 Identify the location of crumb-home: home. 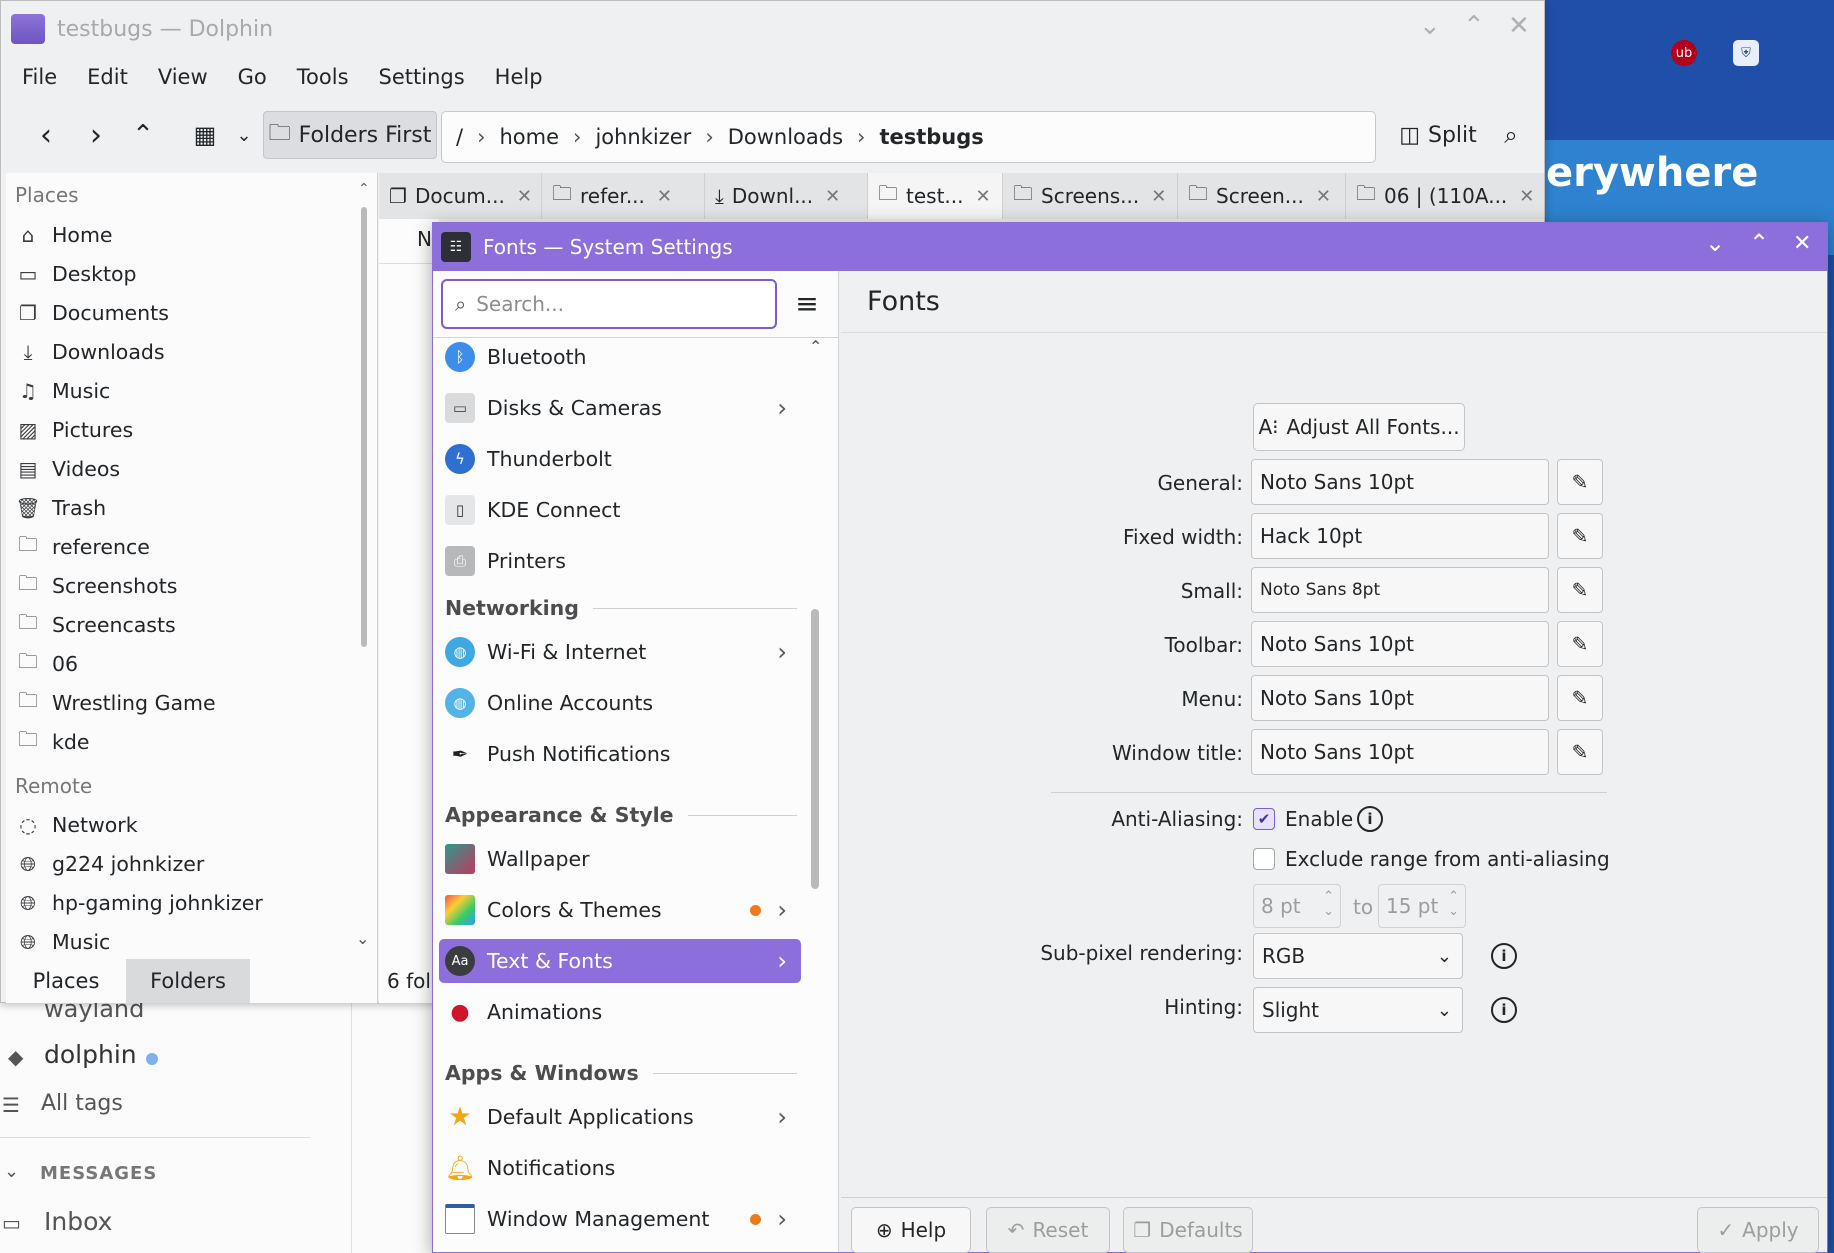
(529, 137).